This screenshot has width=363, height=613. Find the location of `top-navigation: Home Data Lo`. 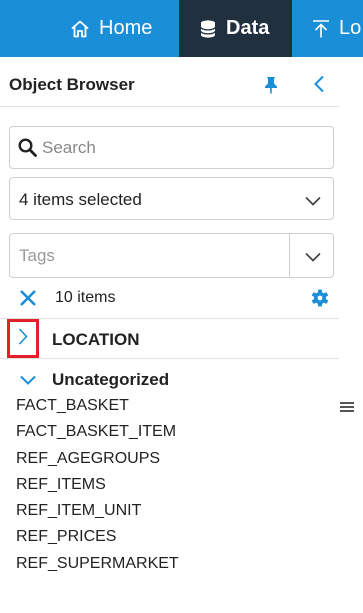

top-navigation: Home Data Lo is located at coordinates (181, 28).